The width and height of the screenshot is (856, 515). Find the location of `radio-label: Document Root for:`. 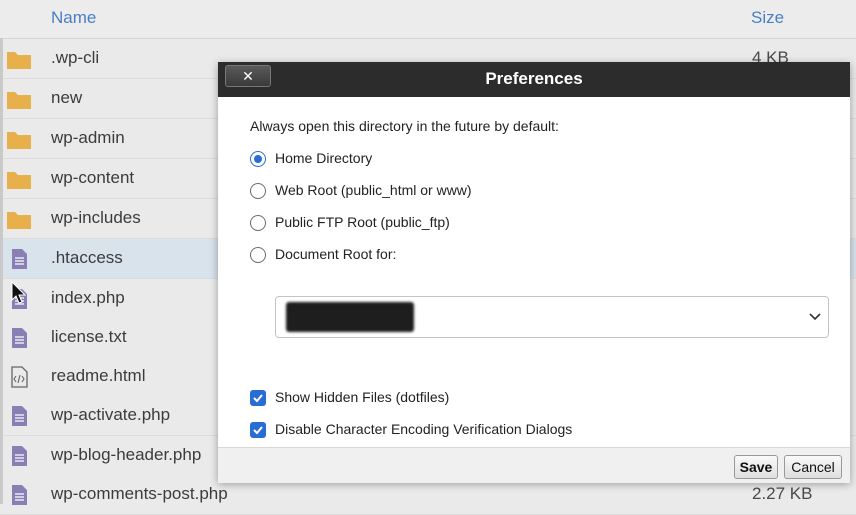

radio-label: Document Root for: is located at coordinates (336, 254).